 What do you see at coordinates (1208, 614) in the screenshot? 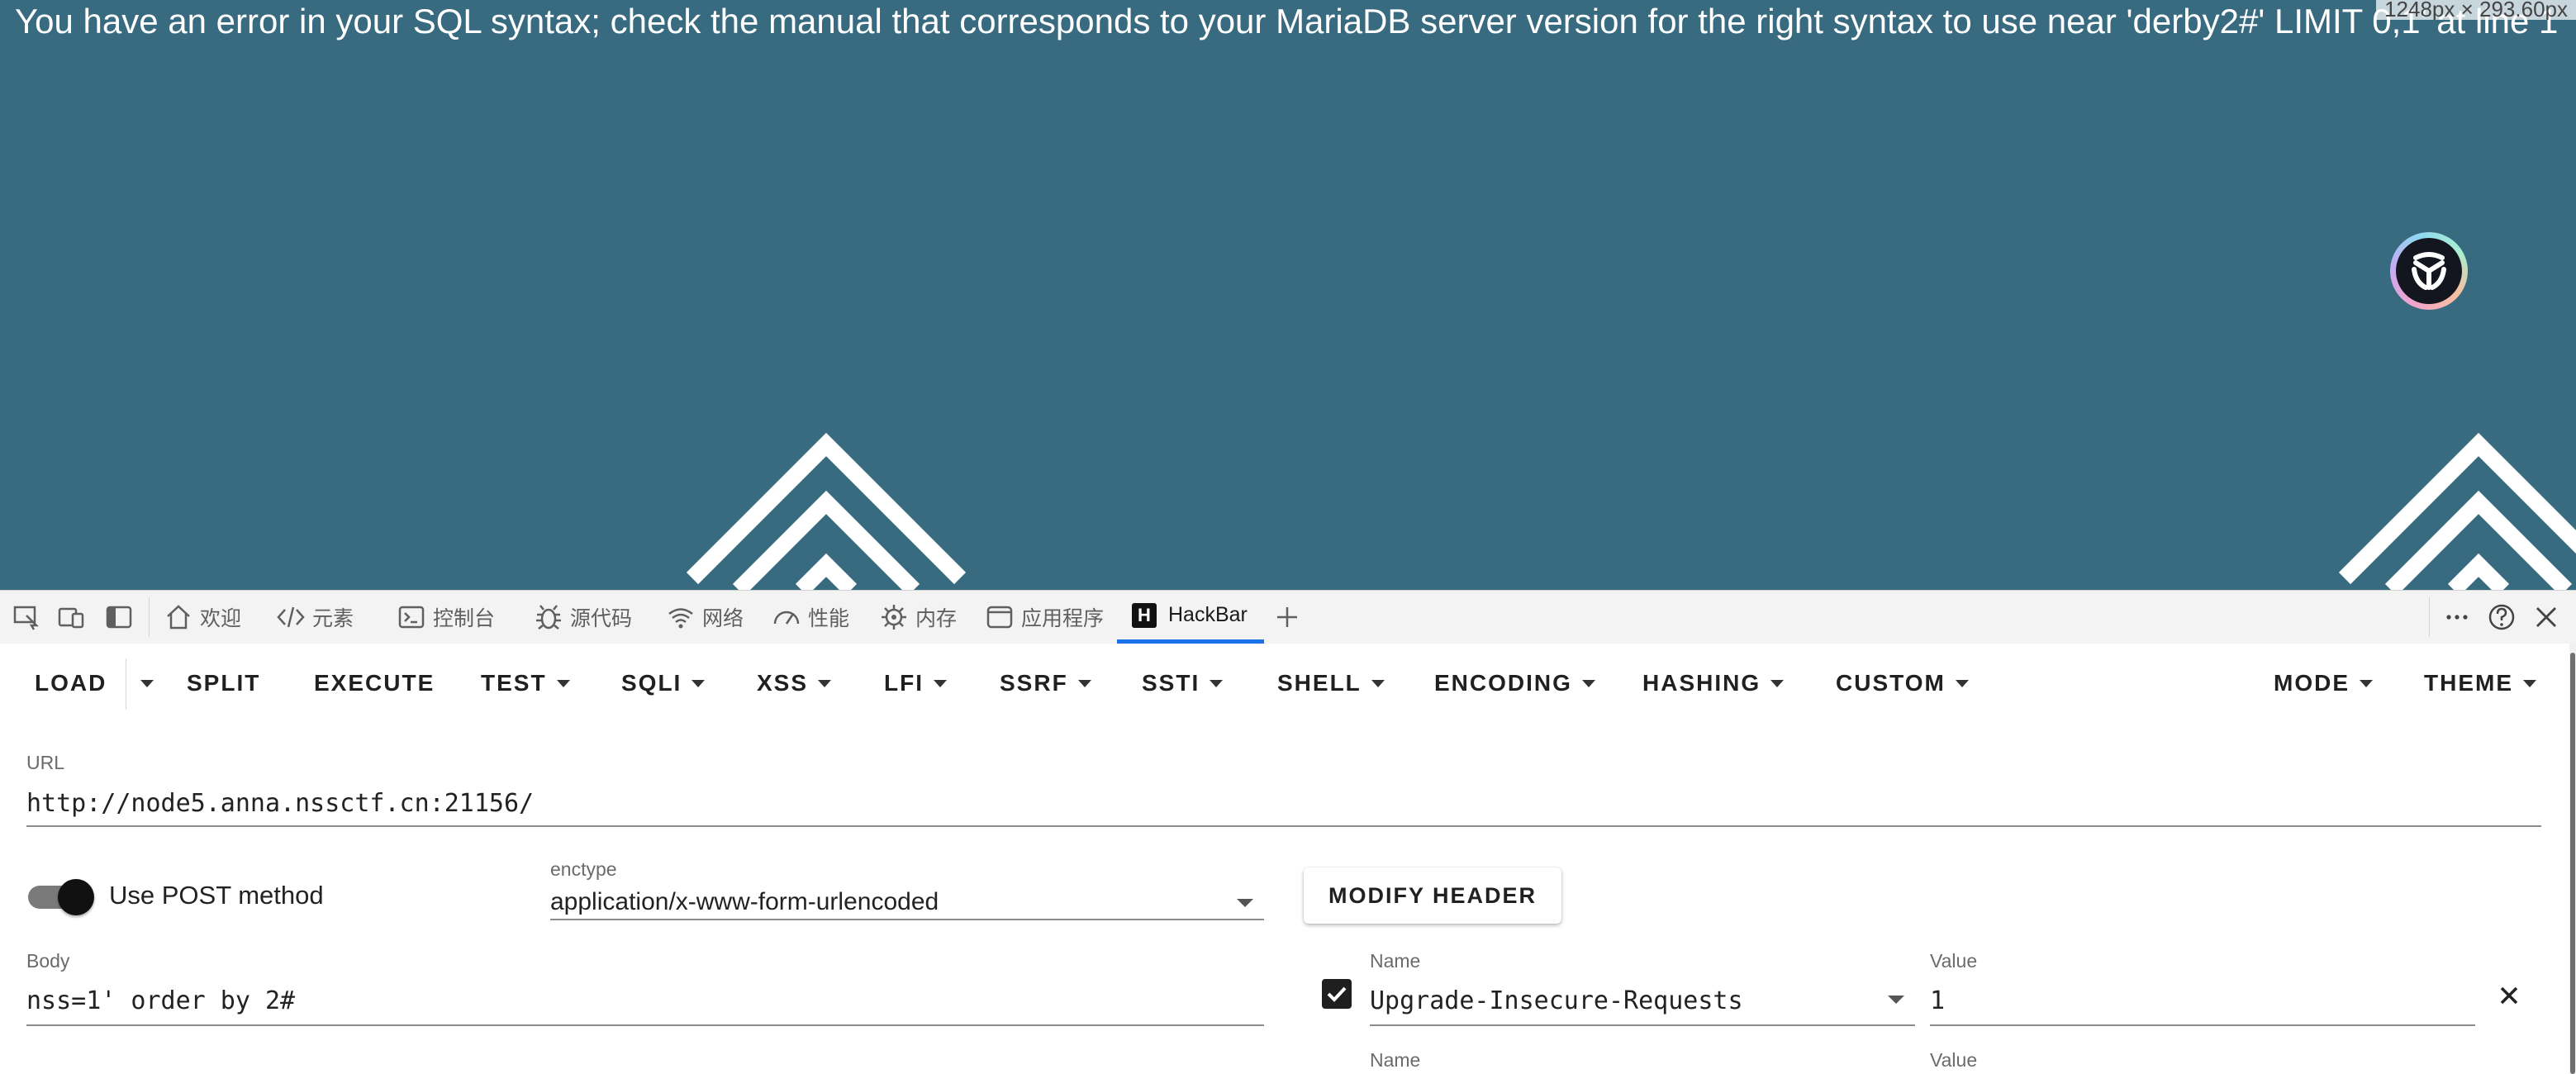
I see `tab-label: HackBar` at bounding box center [1208, 614].